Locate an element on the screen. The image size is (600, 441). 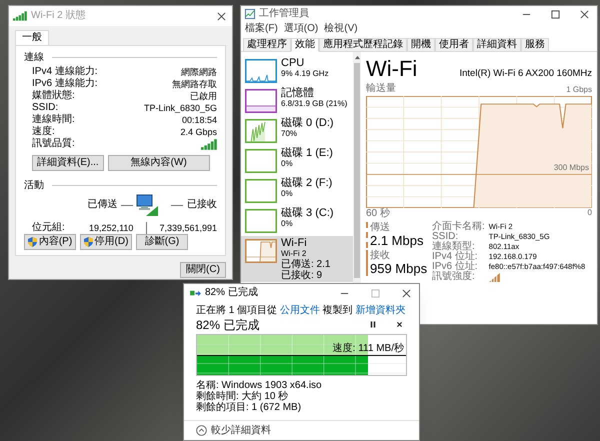
field-value: 2.4 Gbps is located at coordinates (198, 132).